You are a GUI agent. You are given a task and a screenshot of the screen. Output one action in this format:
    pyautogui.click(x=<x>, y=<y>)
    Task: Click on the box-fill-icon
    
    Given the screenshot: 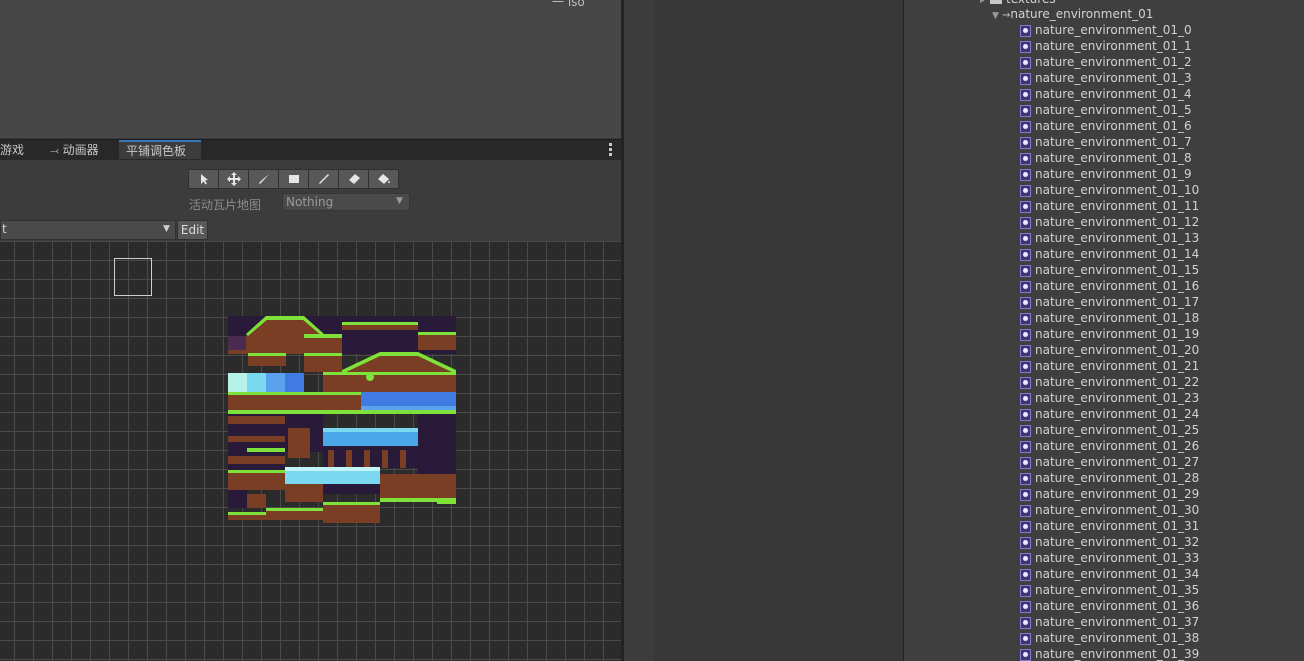 What is the action you would take?
    pyautogui.click(x=293, y=179)
    